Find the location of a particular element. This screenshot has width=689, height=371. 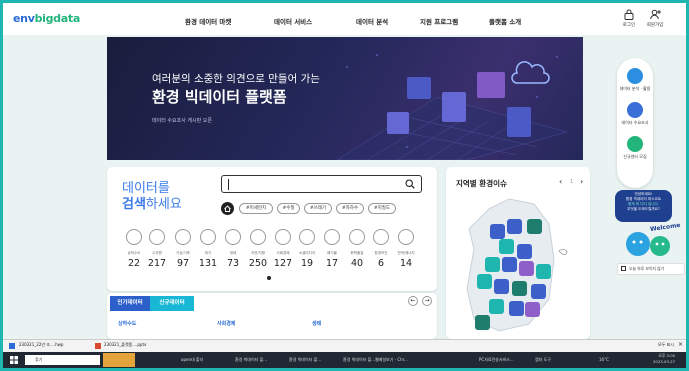

show-all-downloads-button: 모두 표시 is located at coordinates (666, 345).